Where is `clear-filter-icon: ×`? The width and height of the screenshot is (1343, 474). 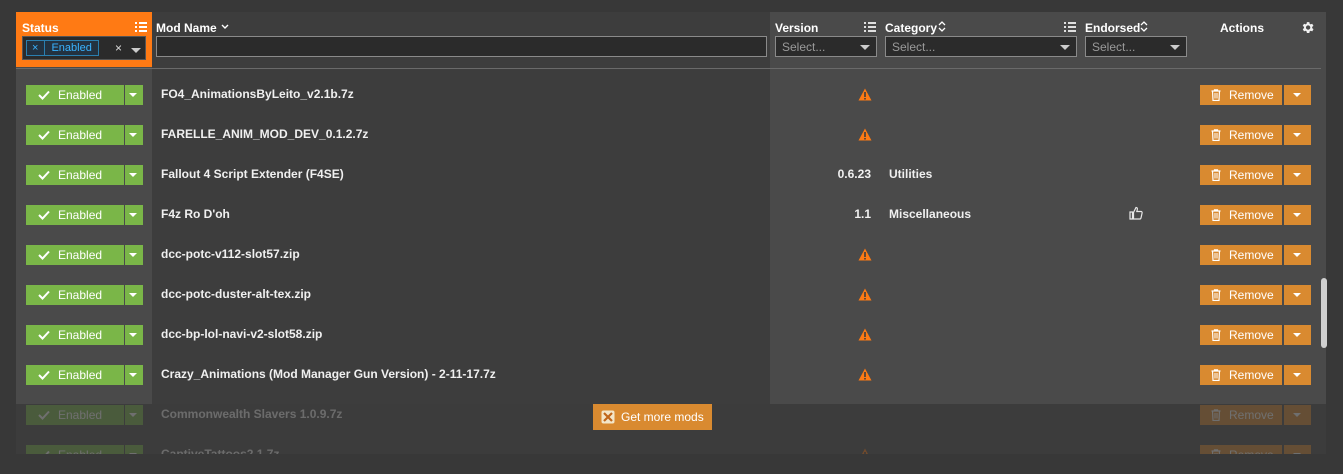
clear-filter-icon: × is located at coordinates (118, 48).